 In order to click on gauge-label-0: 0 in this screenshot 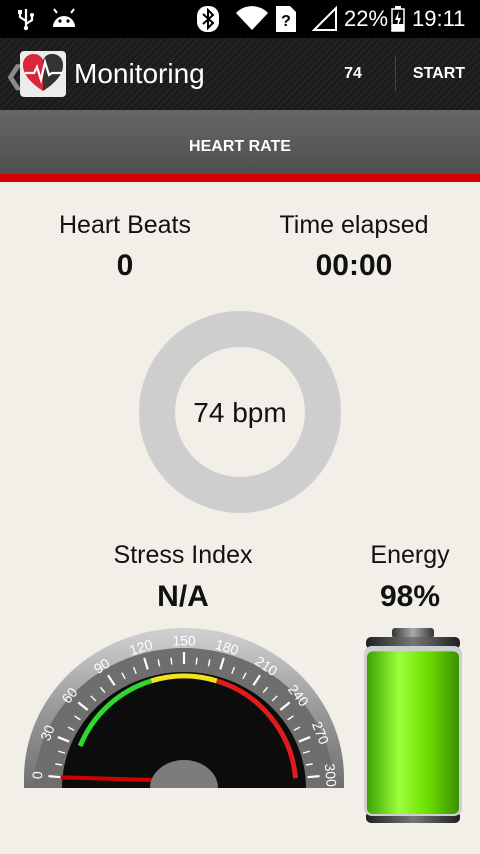, I will do `click(37, 774)`.